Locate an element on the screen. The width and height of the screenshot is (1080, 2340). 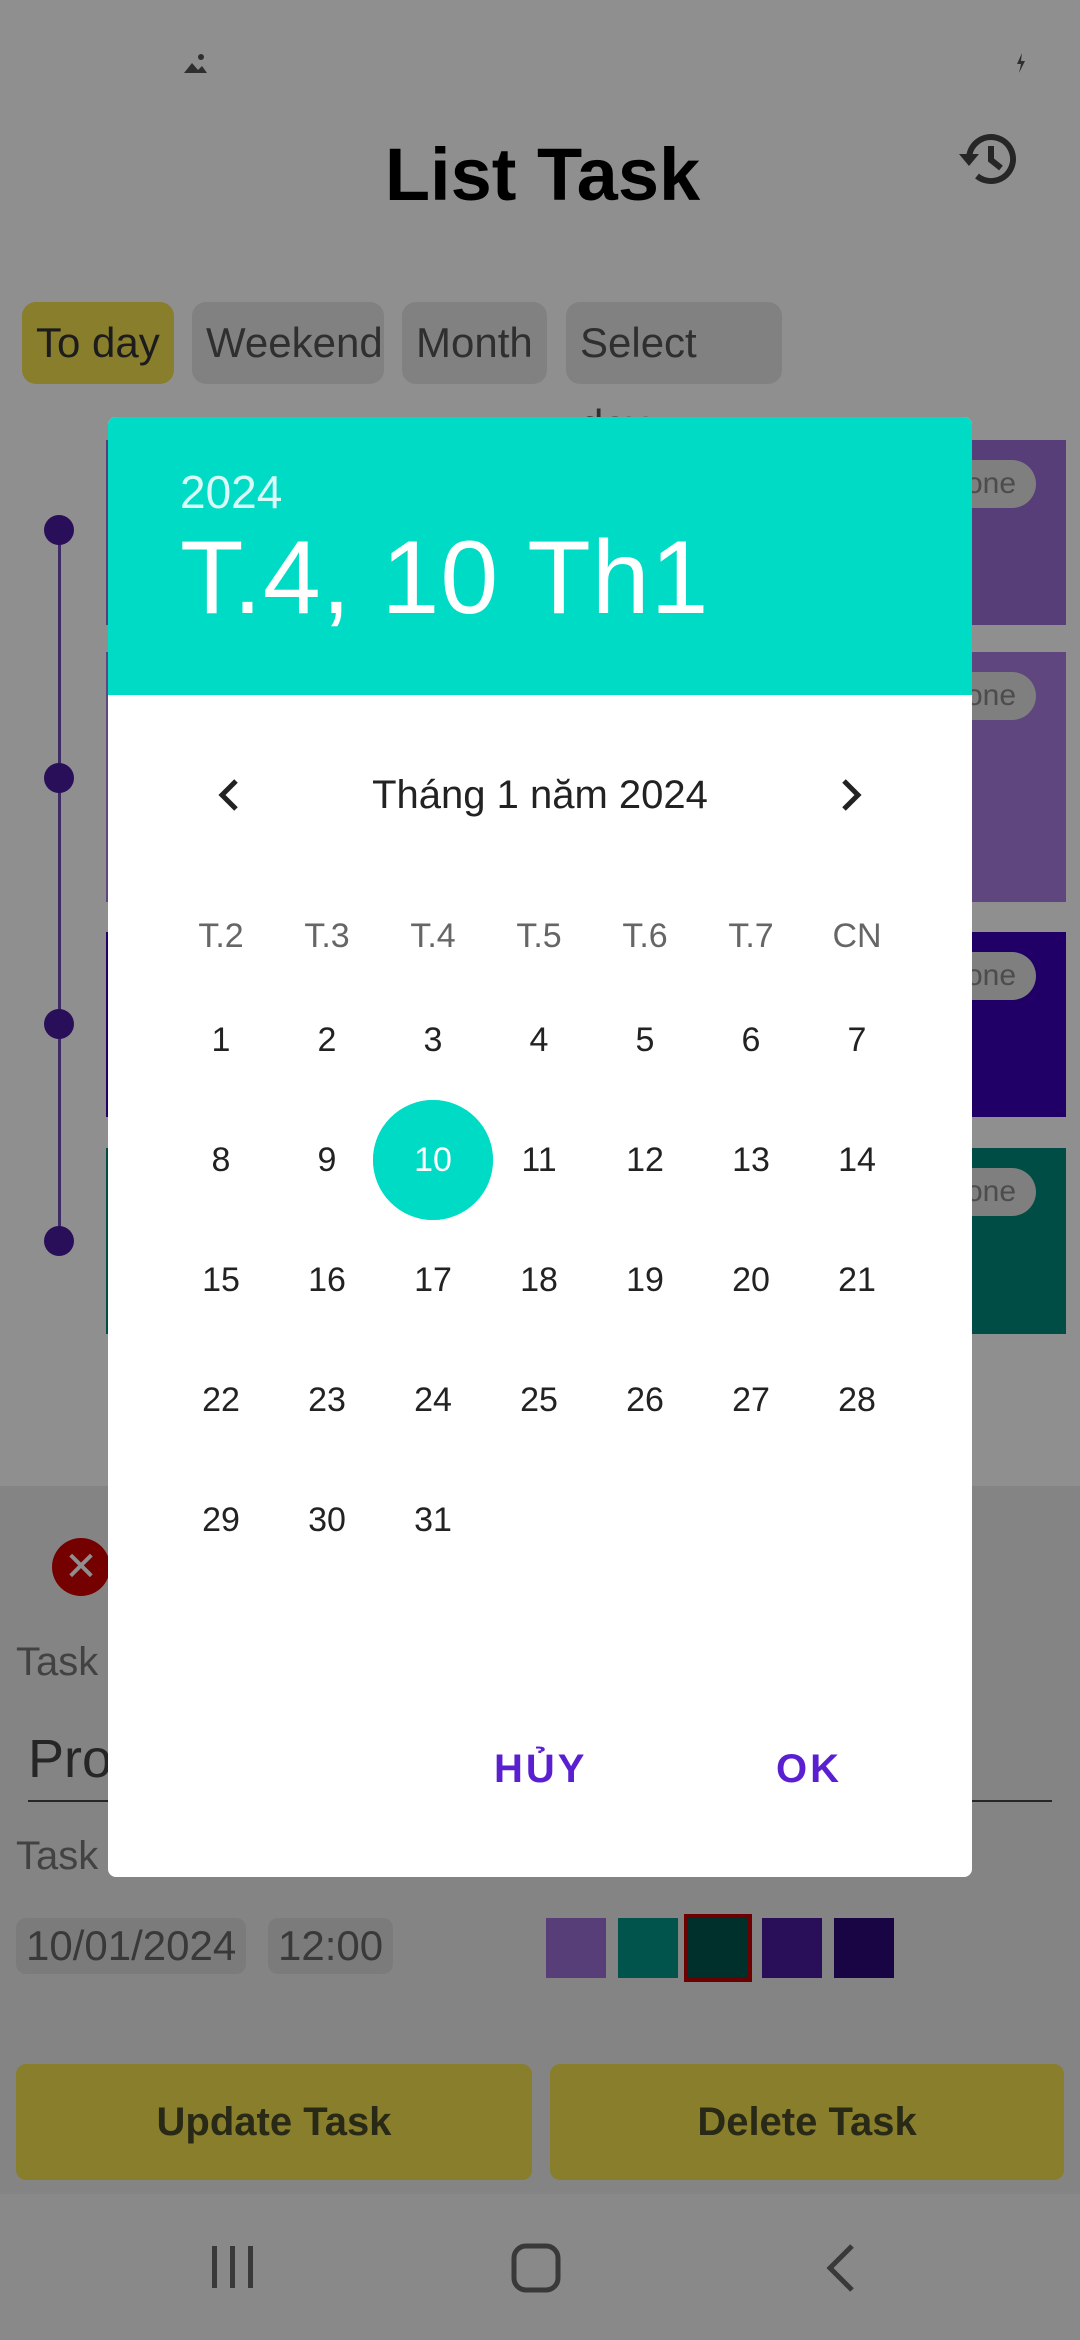
calendar-day: 9 is located at coordinates (327, 1160).